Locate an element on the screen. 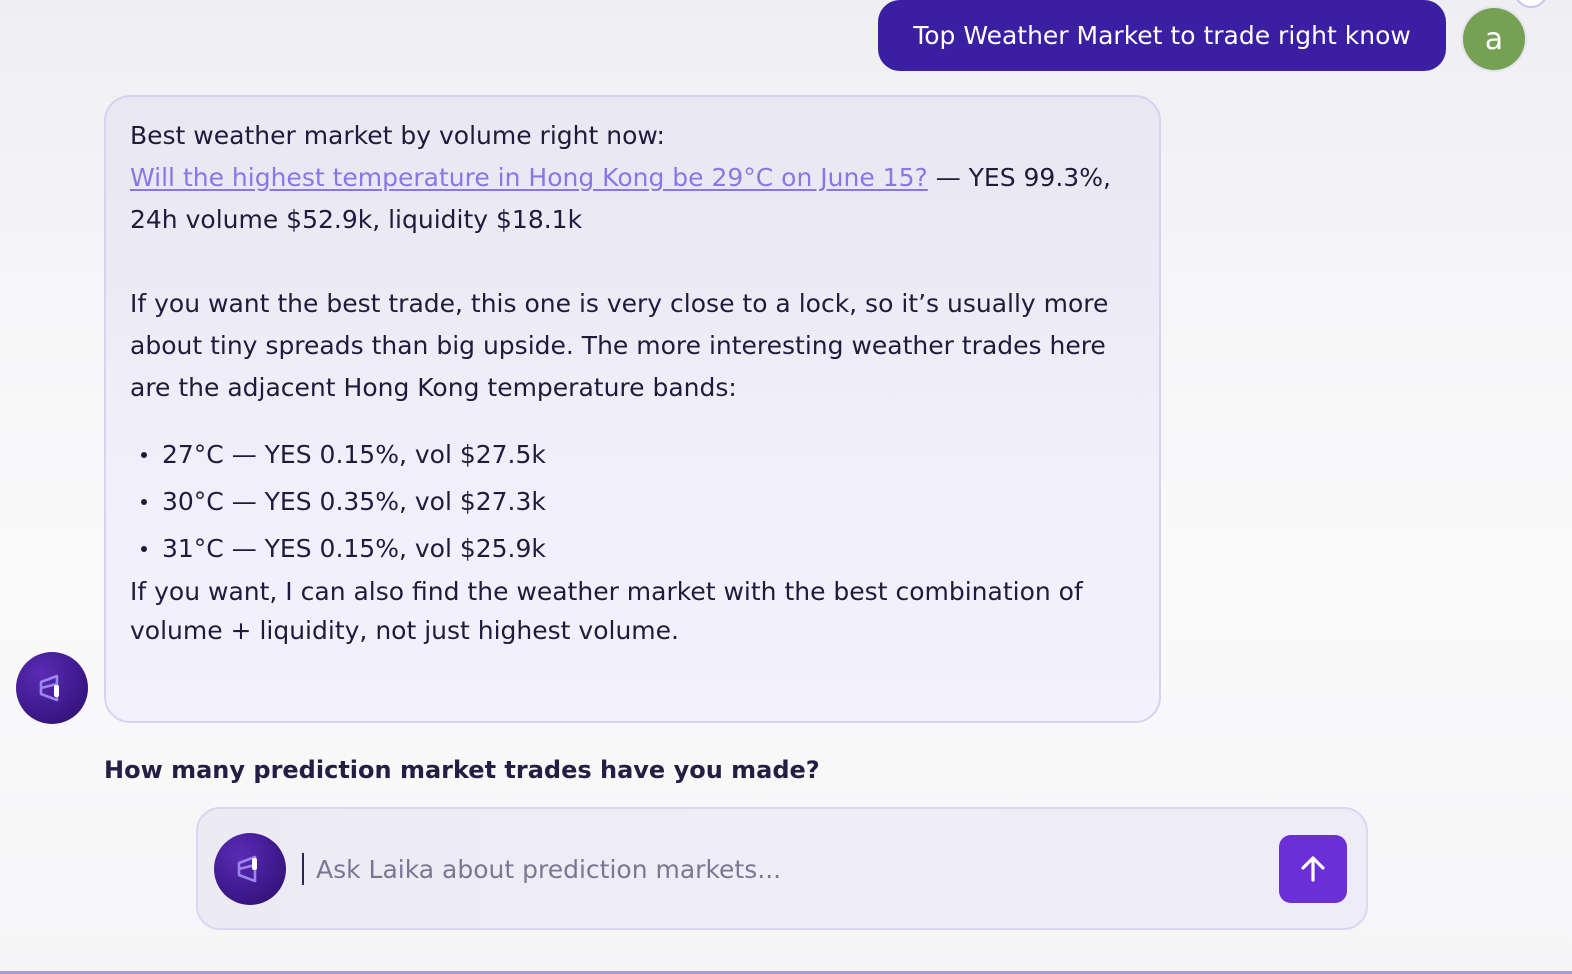 The height and width of the screenshot is (974, 1572). corner-badge is located at coordinates (1531, 4).